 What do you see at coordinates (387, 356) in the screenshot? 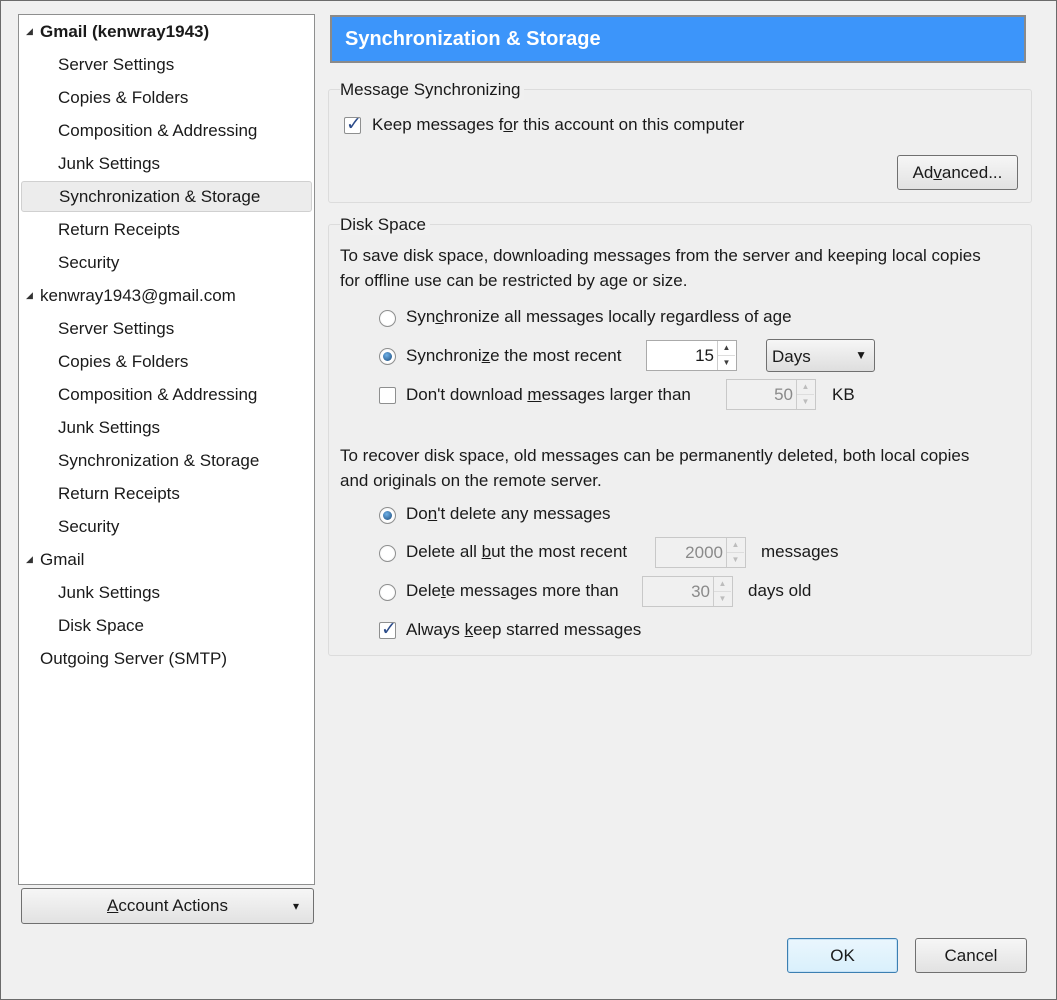
I see `sync-recent-radio` at bounding box center [387, 356].